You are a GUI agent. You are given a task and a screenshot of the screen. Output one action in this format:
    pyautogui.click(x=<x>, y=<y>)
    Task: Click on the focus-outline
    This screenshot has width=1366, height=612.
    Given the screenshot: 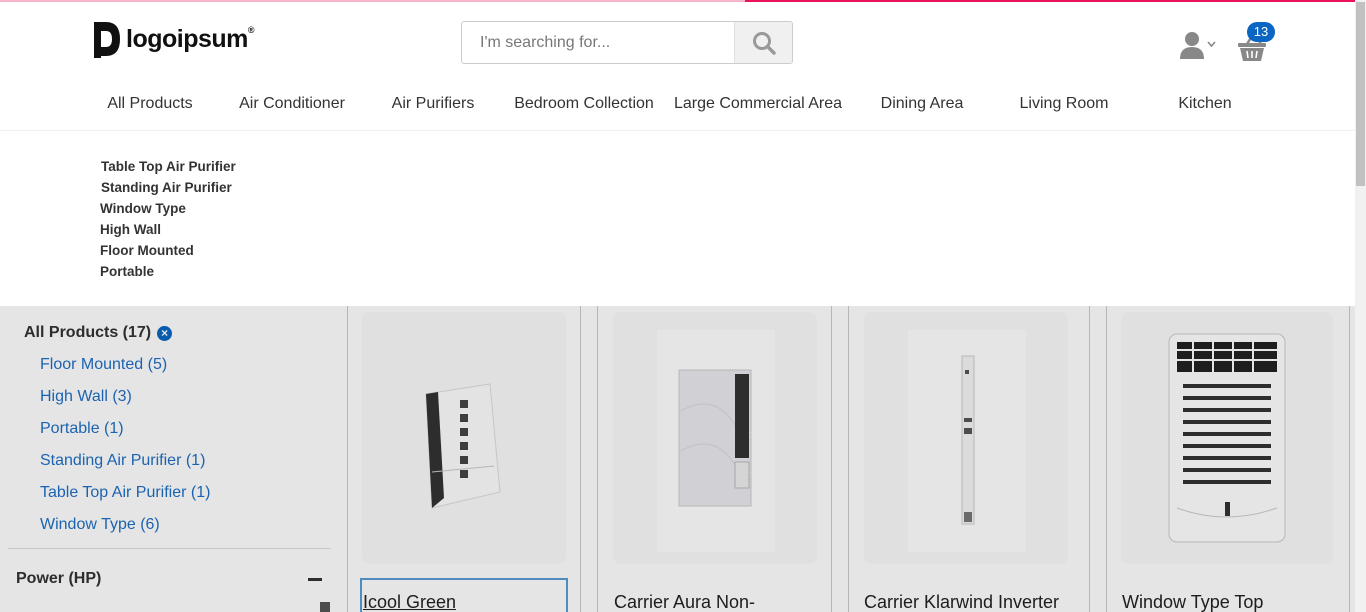 What is the action you would take?
    pyautogui.click(x=464, y=595)
    